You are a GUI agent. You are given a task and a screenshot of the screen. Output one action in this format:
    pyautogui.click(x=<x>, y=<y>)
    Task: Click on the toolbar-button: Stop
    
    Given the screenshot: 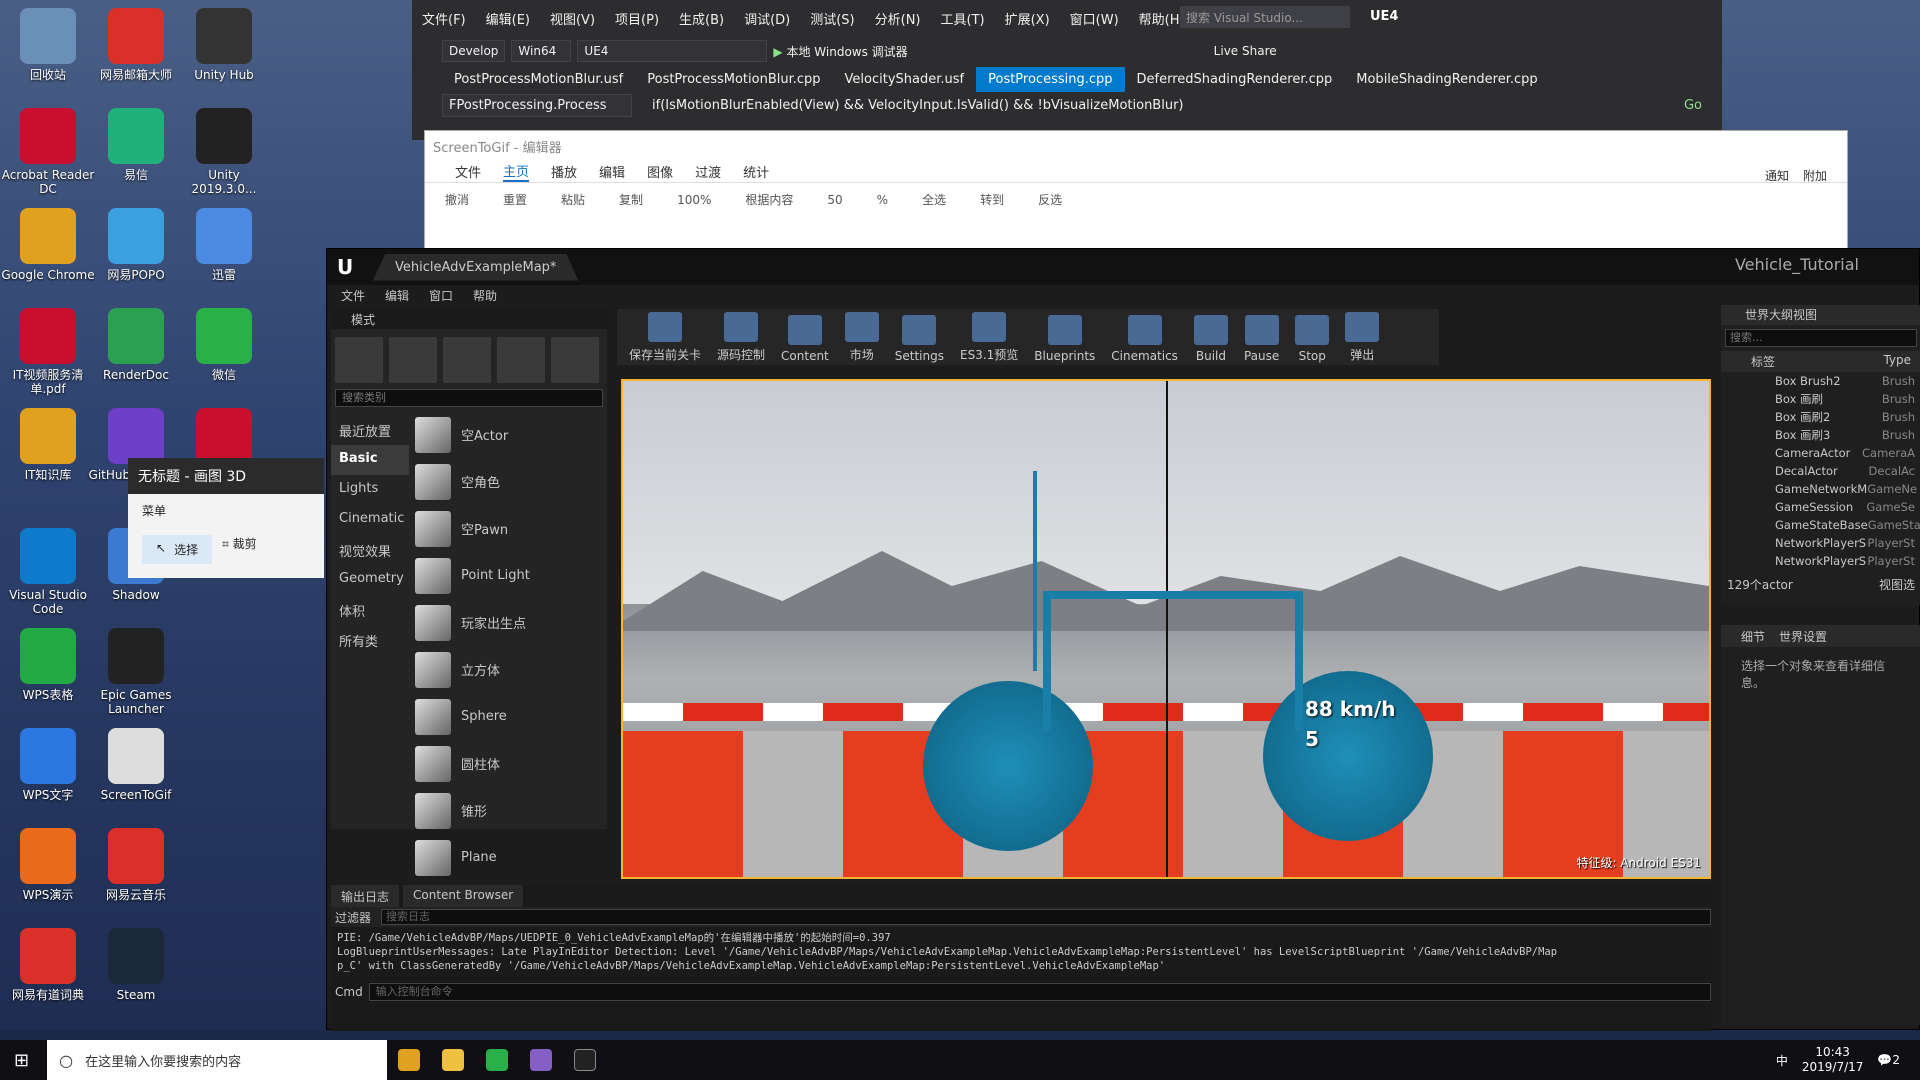 What is the action you would take?
    pyautogui.click(x=1312, y=337)
    